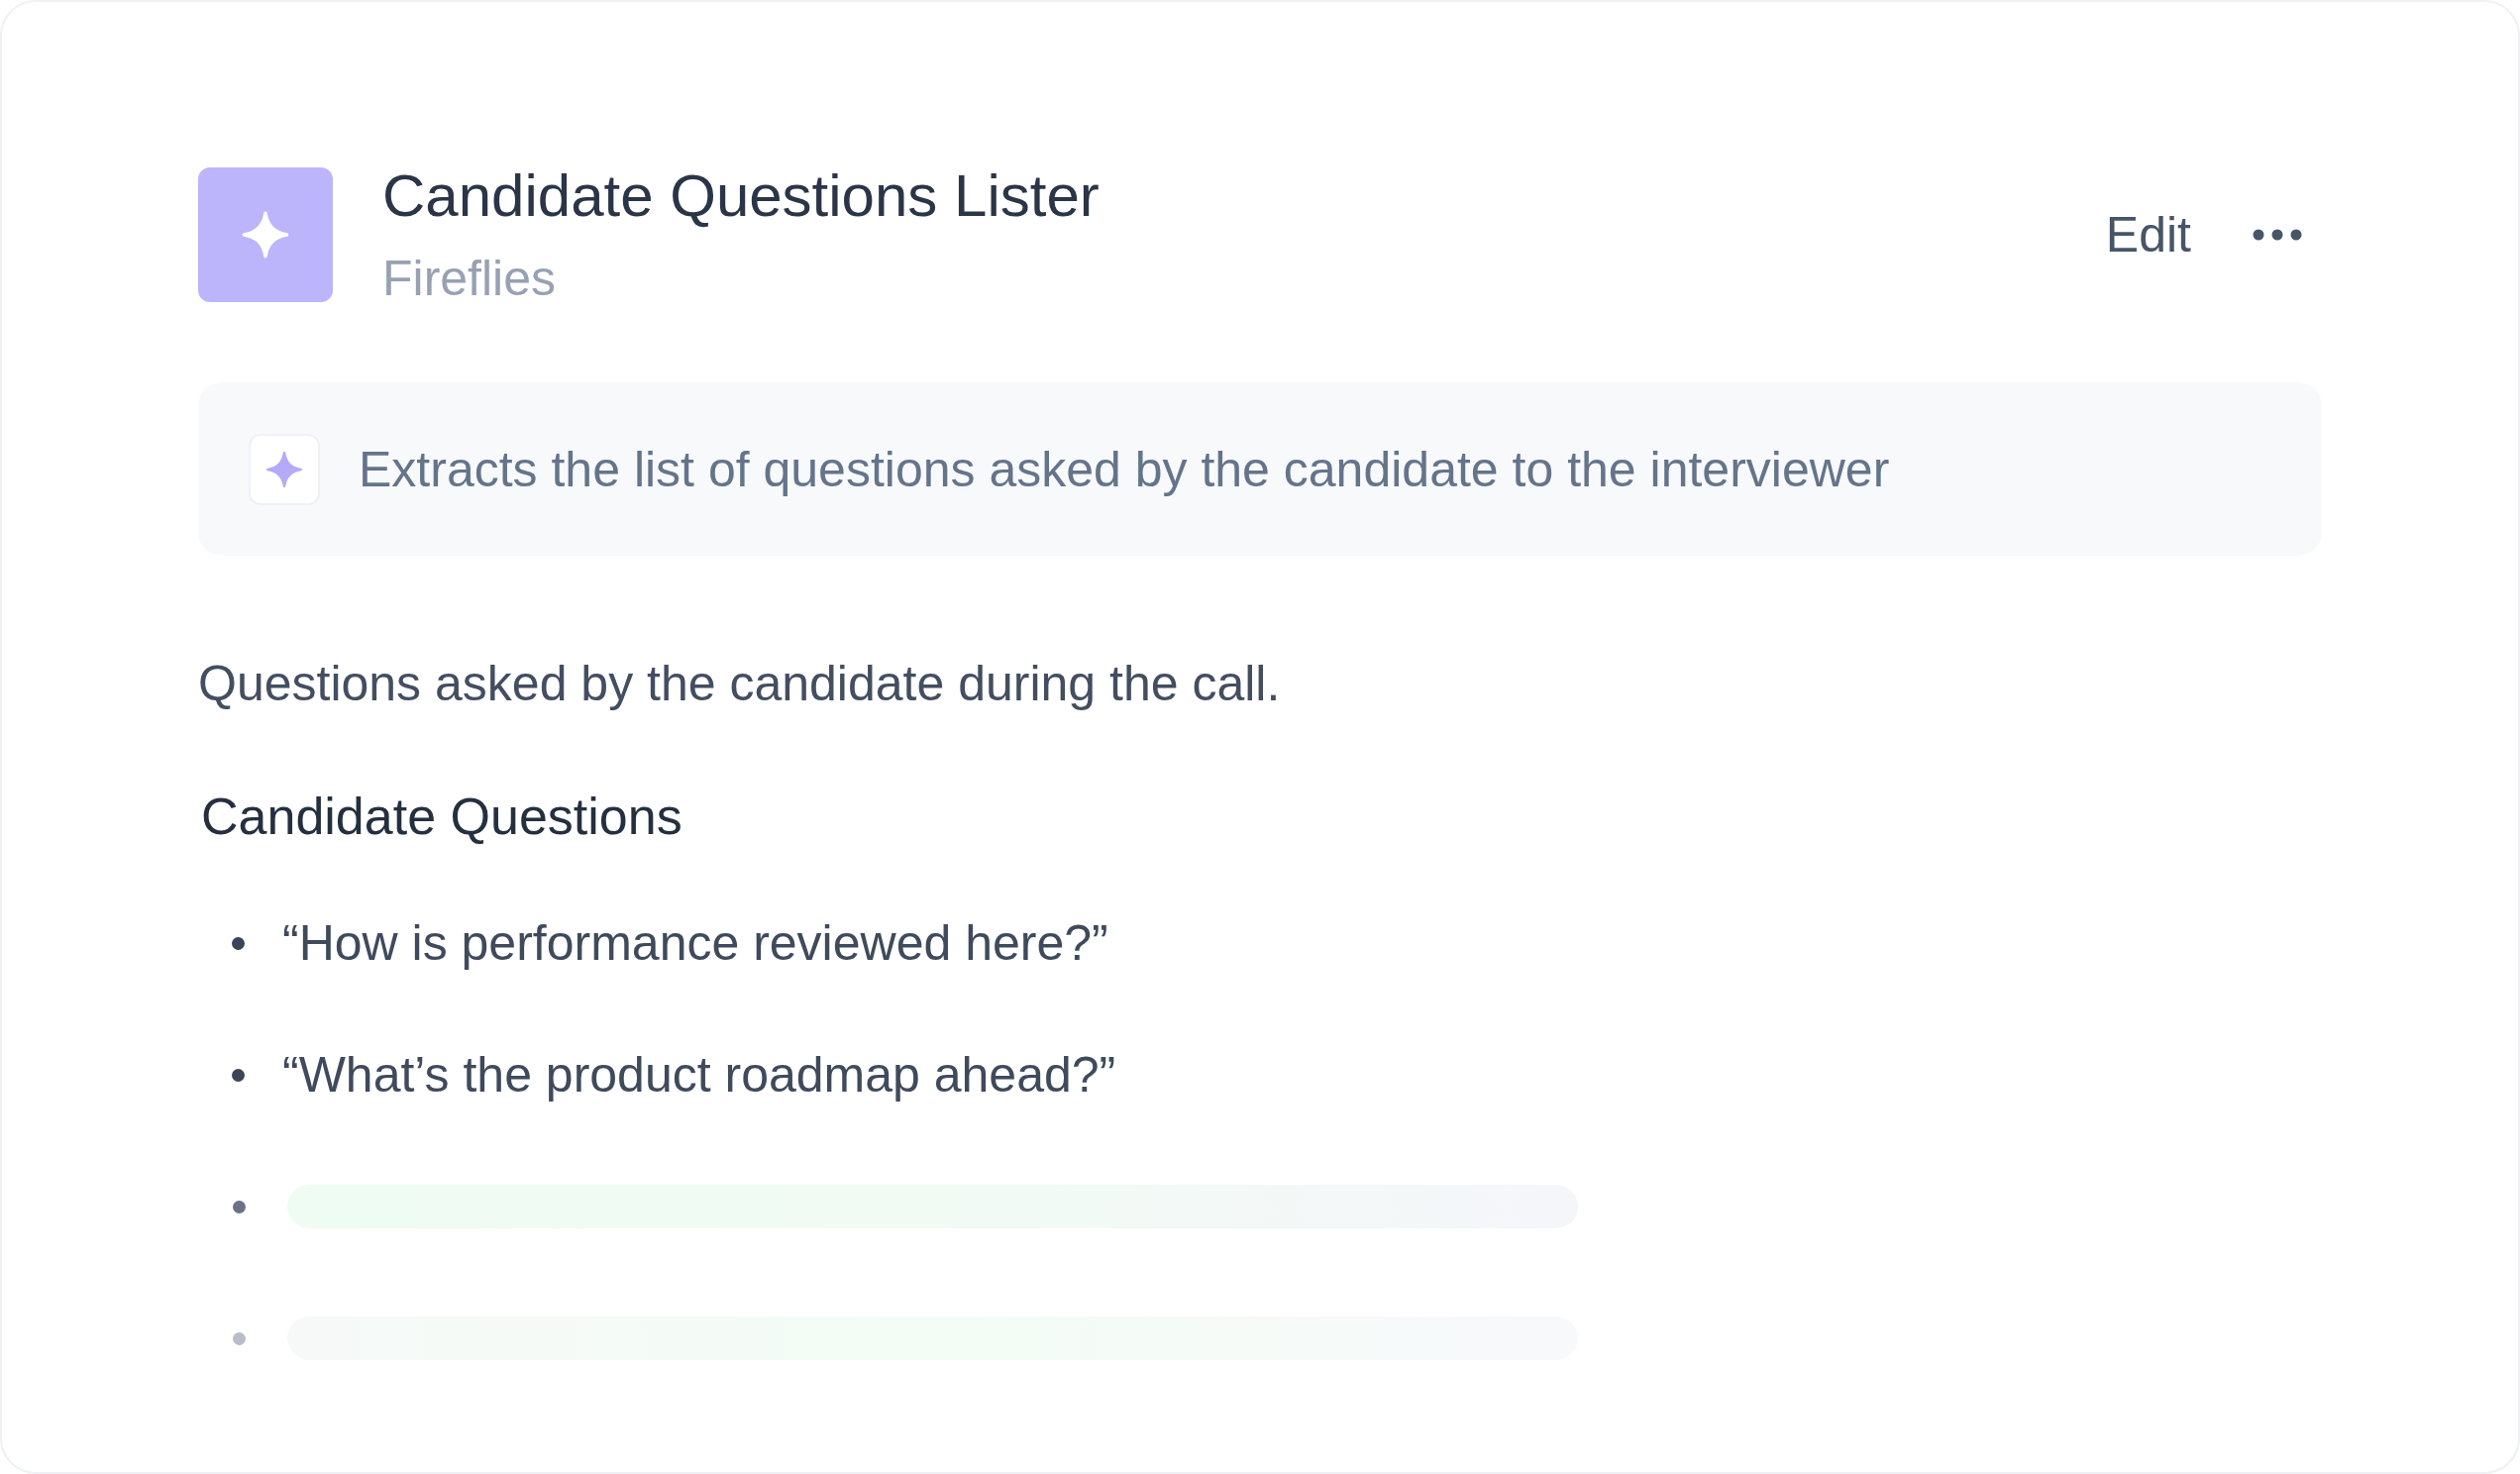 This screenshot has height=1474, width=2520. I want to click on agent-title: Candidate Questions Lister, so click(741, 196).